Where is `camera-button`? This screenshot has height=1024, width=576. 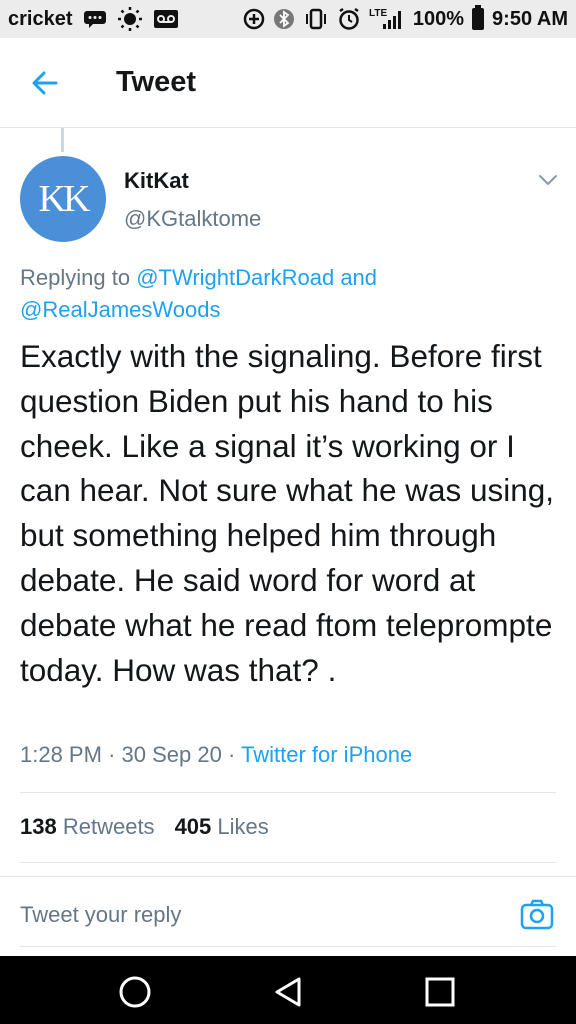 camera-button is located at coordinates (537, 915).